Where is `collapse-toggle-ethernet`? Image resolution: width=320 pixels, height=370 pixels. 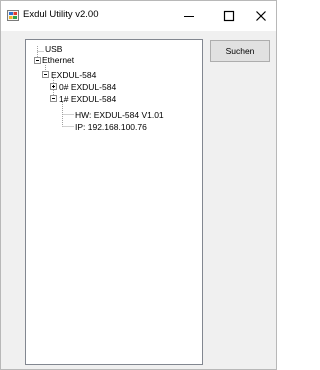 collapse-toggle-ethernet is located at coordinates (37, 60).